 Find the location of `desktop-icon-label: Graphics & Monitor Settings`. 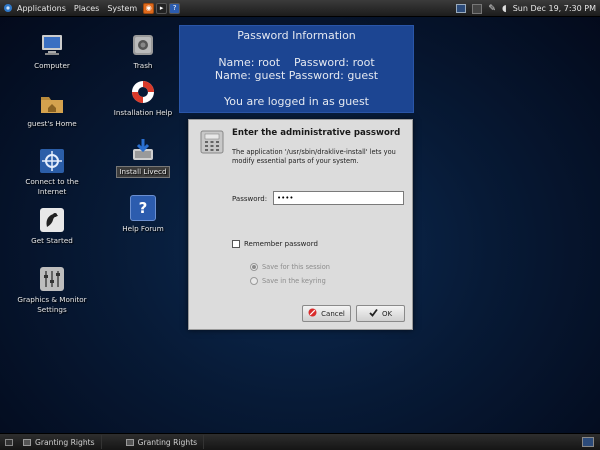

desktop-icon-label: Graphics & Monitor Settings is located at coordinates (52, 304).